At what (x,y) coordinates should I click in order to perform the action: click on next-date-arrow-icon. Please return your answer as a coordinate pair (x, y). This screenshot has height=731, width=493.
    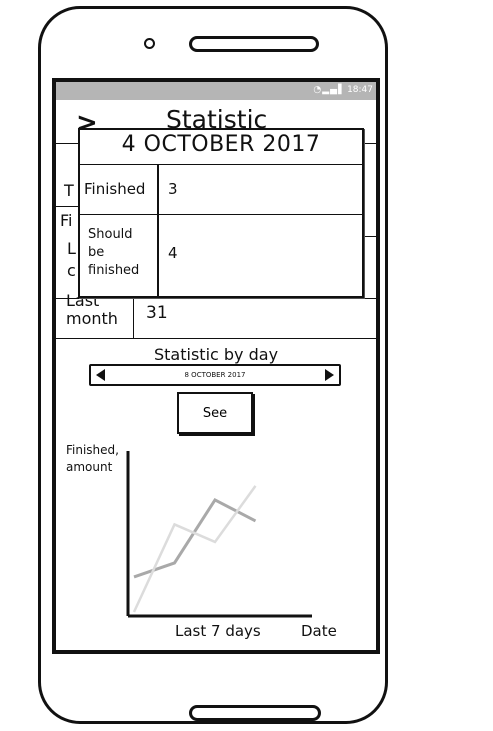
    Looking at the image, I should click on (329, 375).